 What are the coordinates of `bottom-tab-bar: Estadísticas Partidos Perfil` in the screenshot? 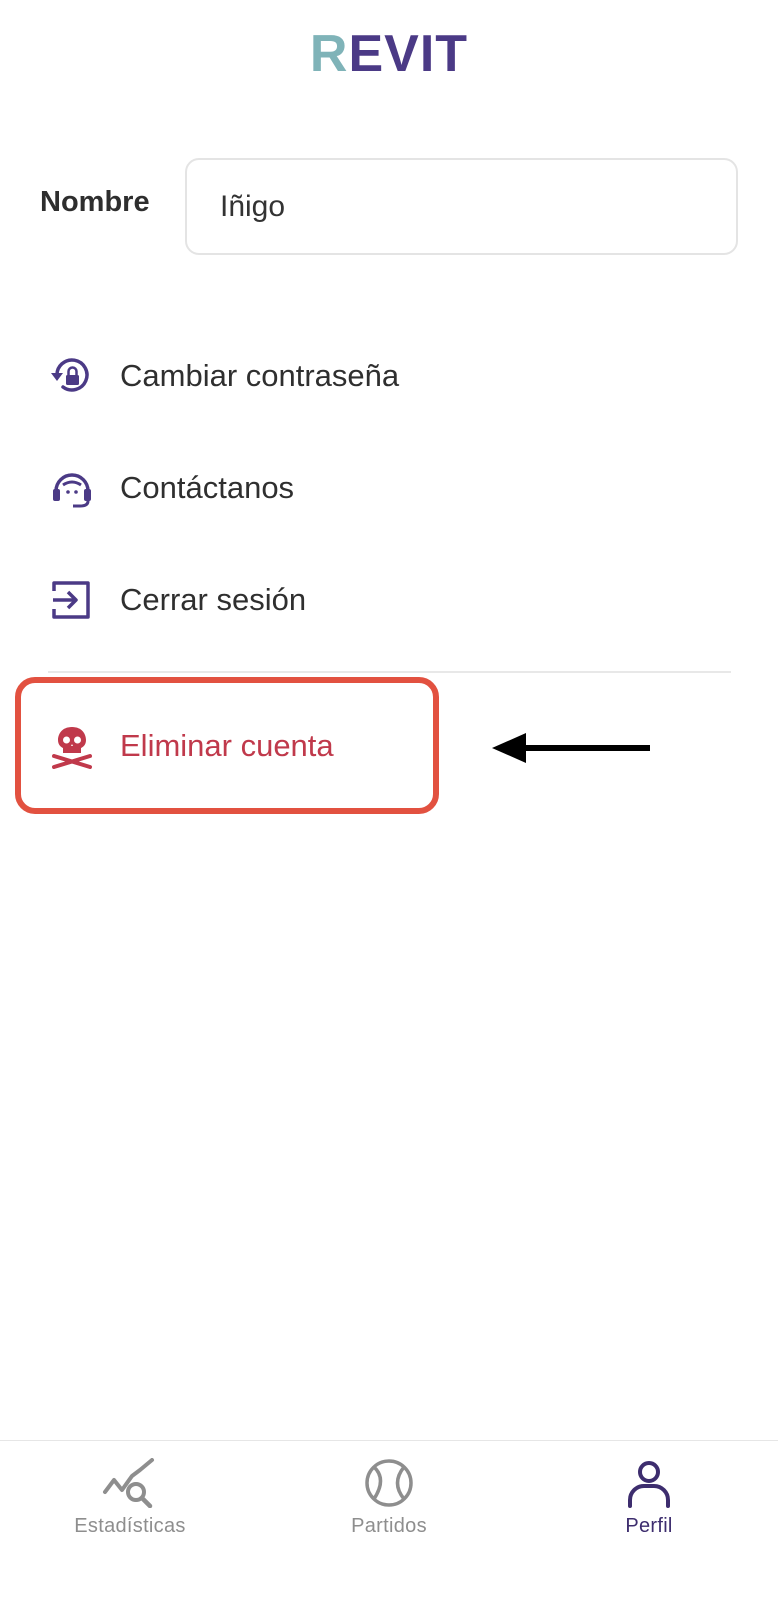 It's located at (389, 1520).